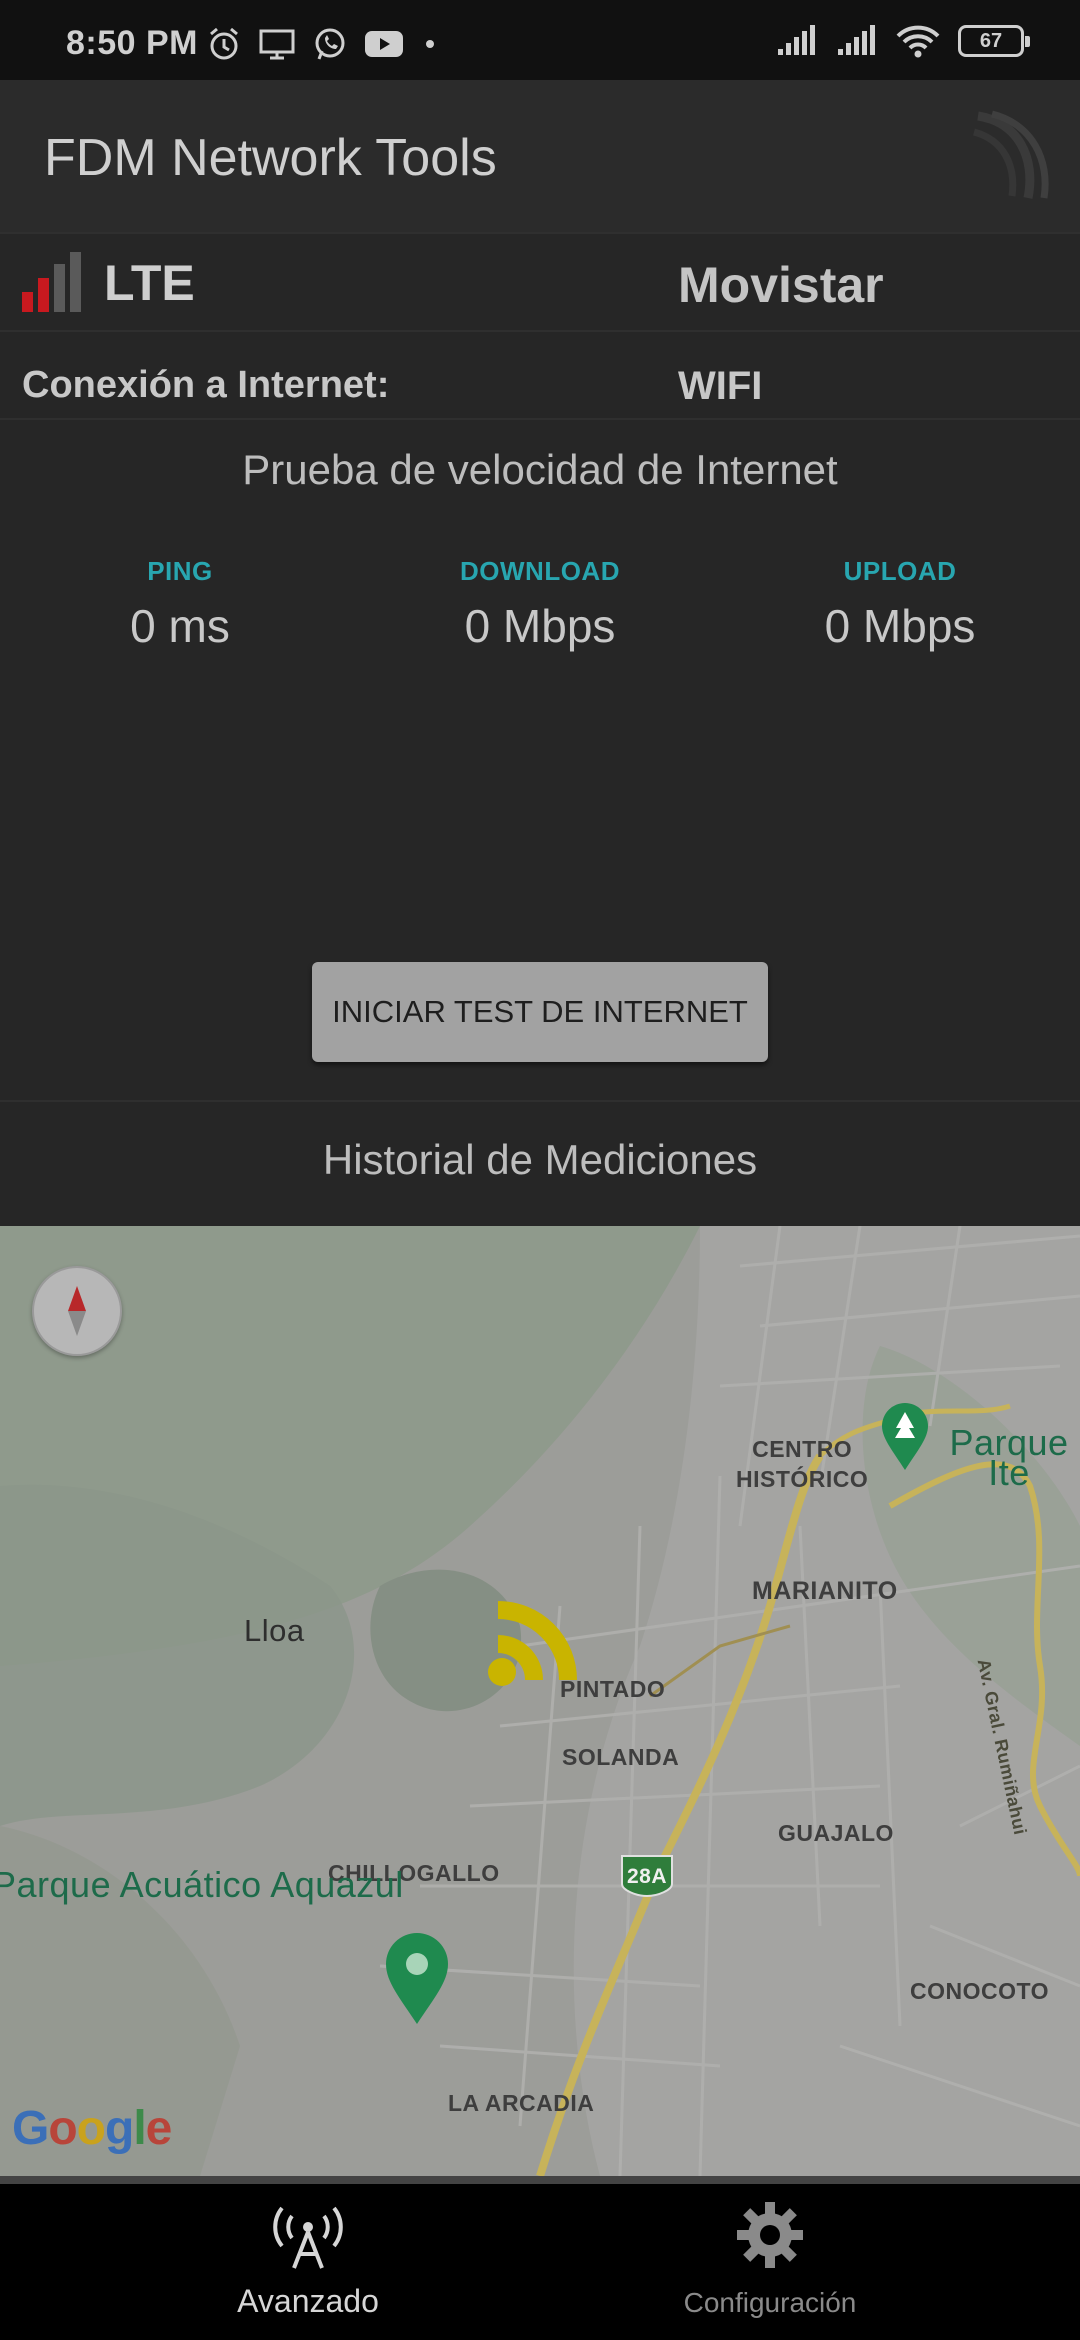 The height and width of the screenshot is (2340, 1080). Describe the element at coordinates (206, 385) in the screenshot. I see `connection-label: Conexión a Internet:` at that location.